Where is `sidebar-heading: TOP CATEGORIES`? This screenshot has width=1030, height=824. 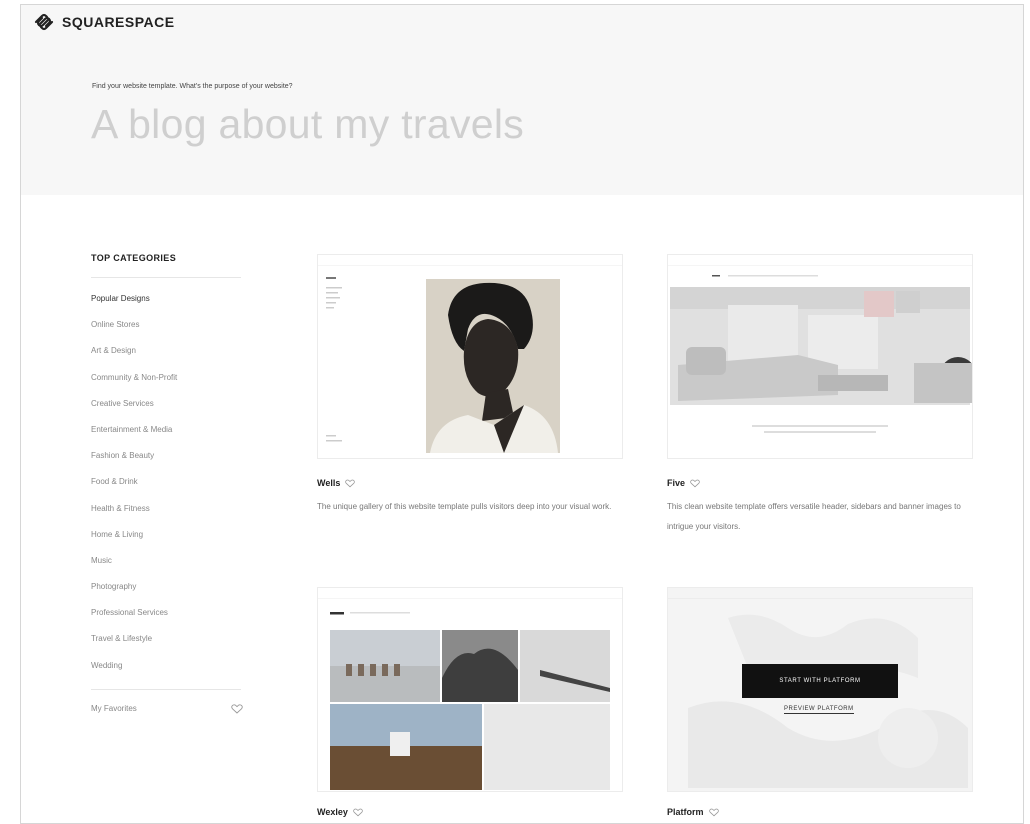 sidebar-heading: TOP CATEGORIES is located at coordinates (134, 258).